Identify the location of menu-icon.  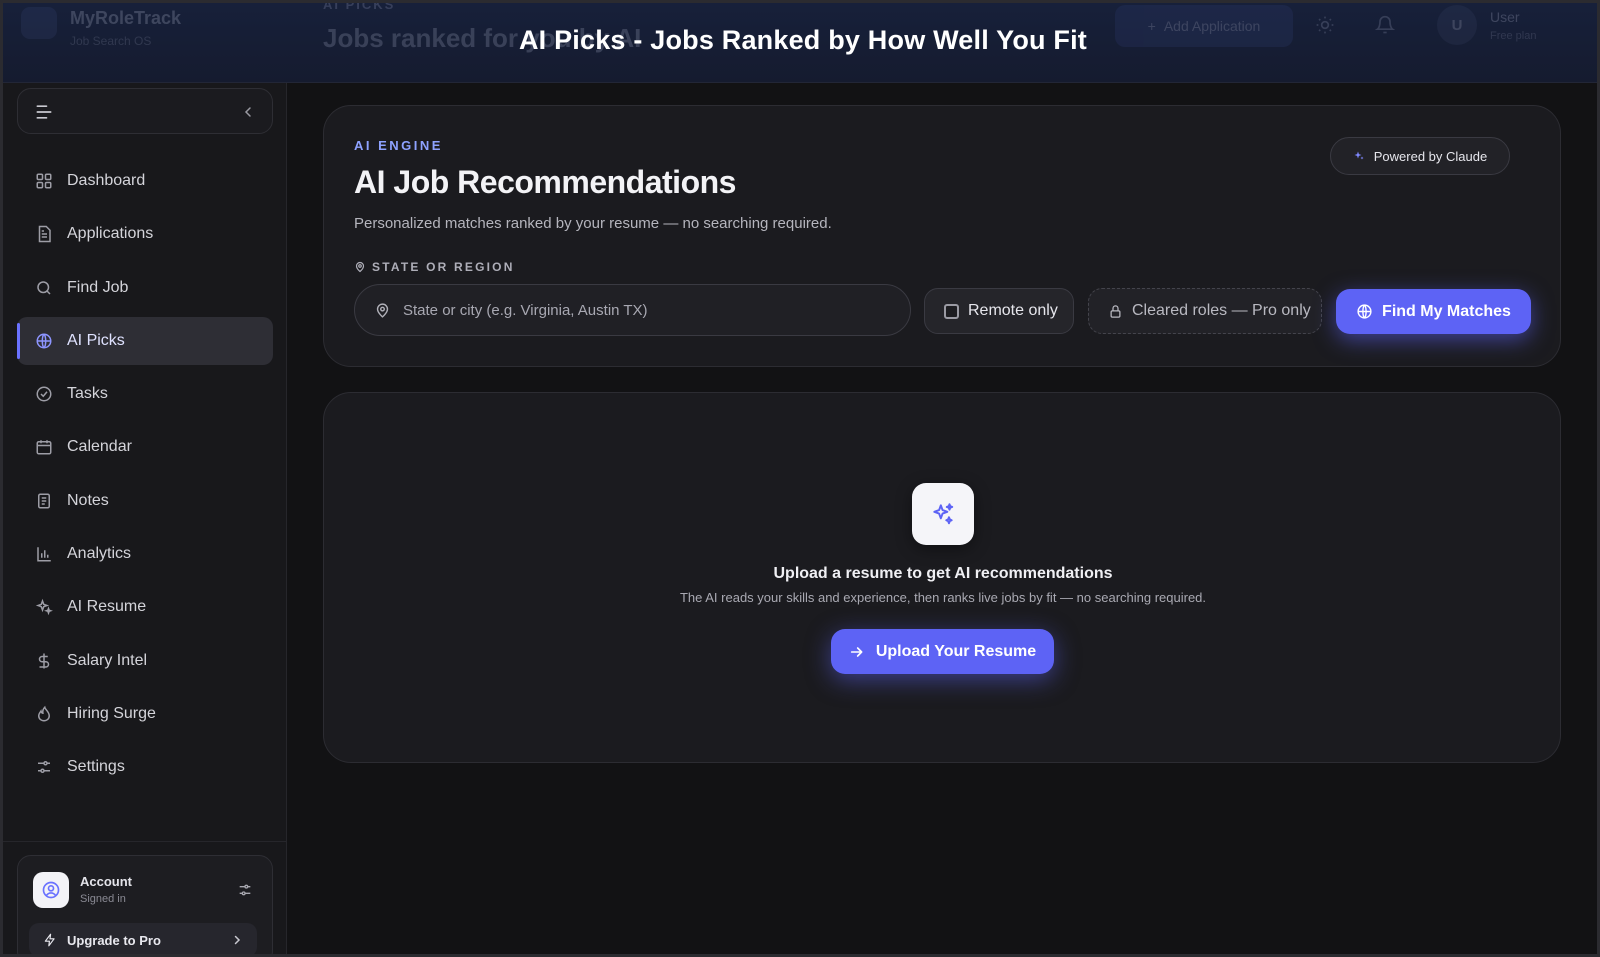
(44, 112).